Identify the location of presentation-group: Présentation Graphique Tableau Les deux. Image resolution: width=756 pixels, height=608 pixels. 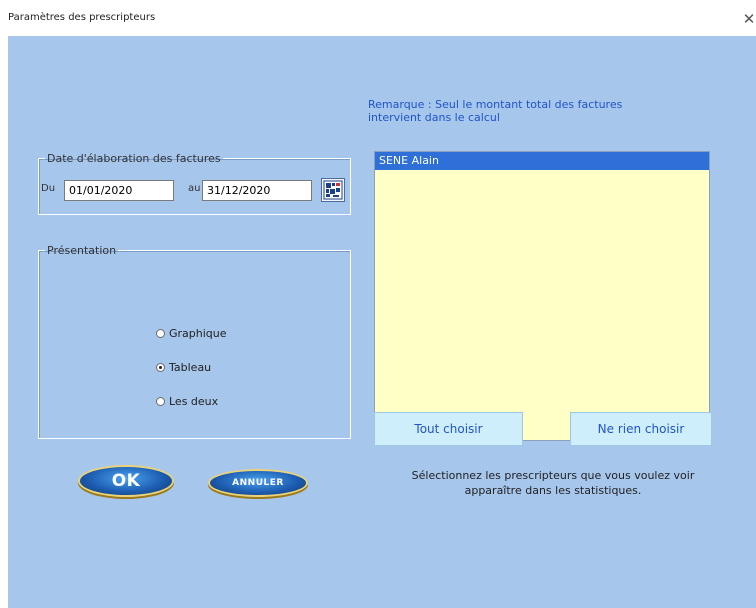
(194, 341).